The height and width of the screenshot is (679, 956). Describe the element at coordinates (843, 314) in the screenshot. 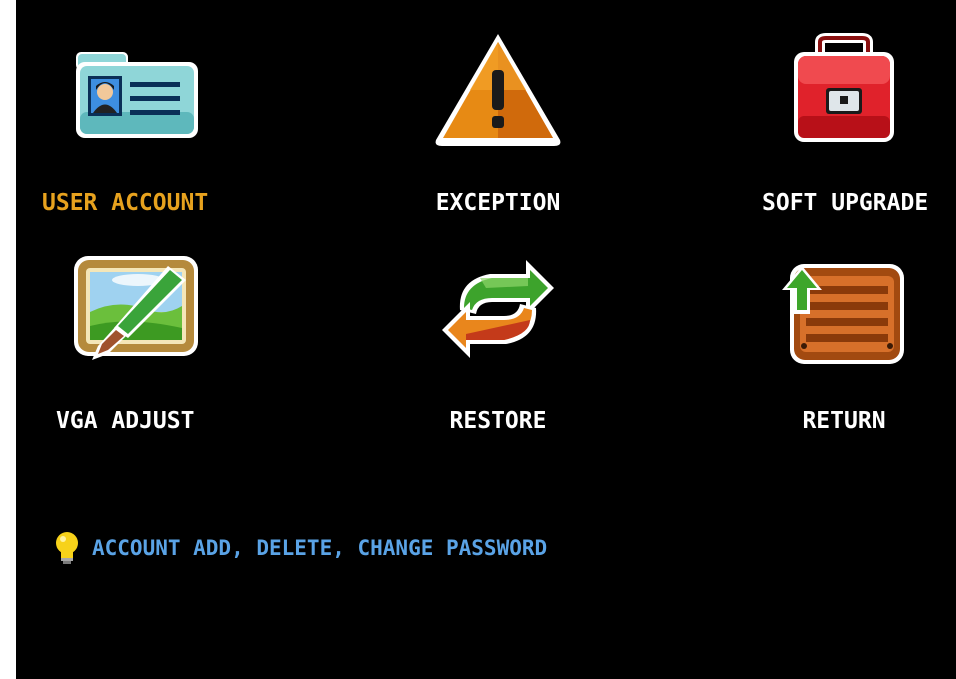

I see `return-box-icon` at that location.